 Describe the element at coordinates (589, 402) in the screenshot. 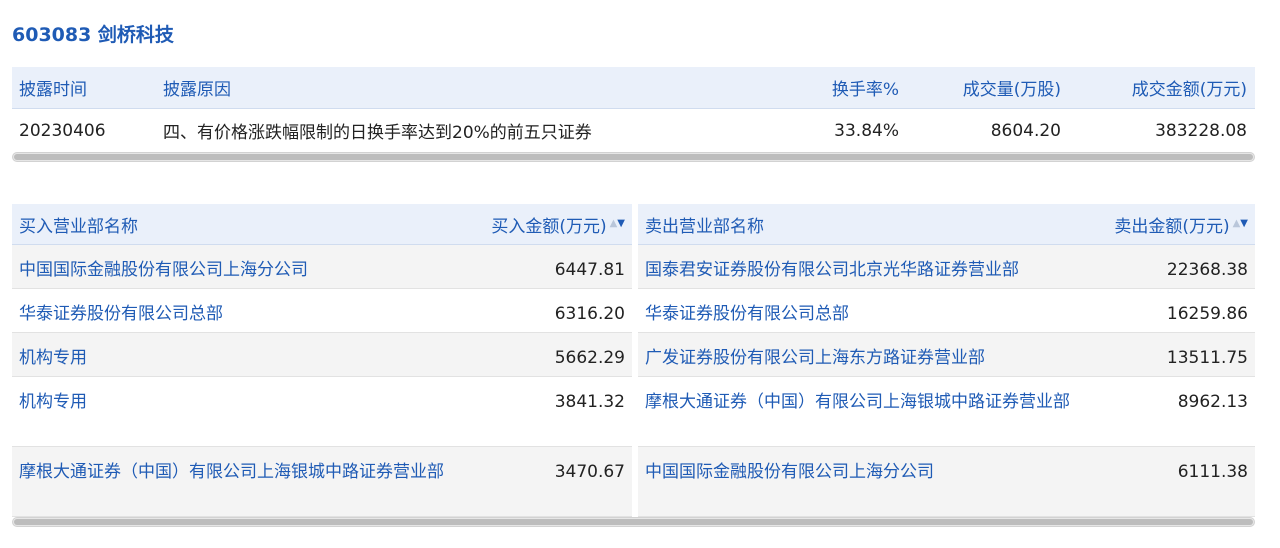

I see `buy-amount: 3841.32` at that location.